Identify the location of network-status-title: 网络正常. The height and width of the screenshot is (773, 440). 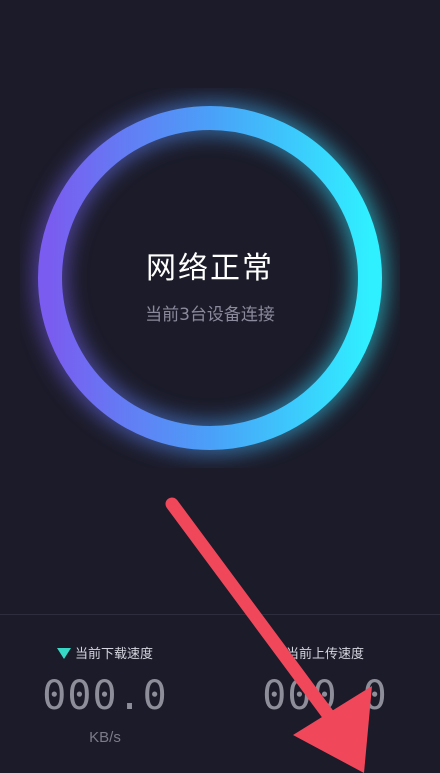
(210, 268).